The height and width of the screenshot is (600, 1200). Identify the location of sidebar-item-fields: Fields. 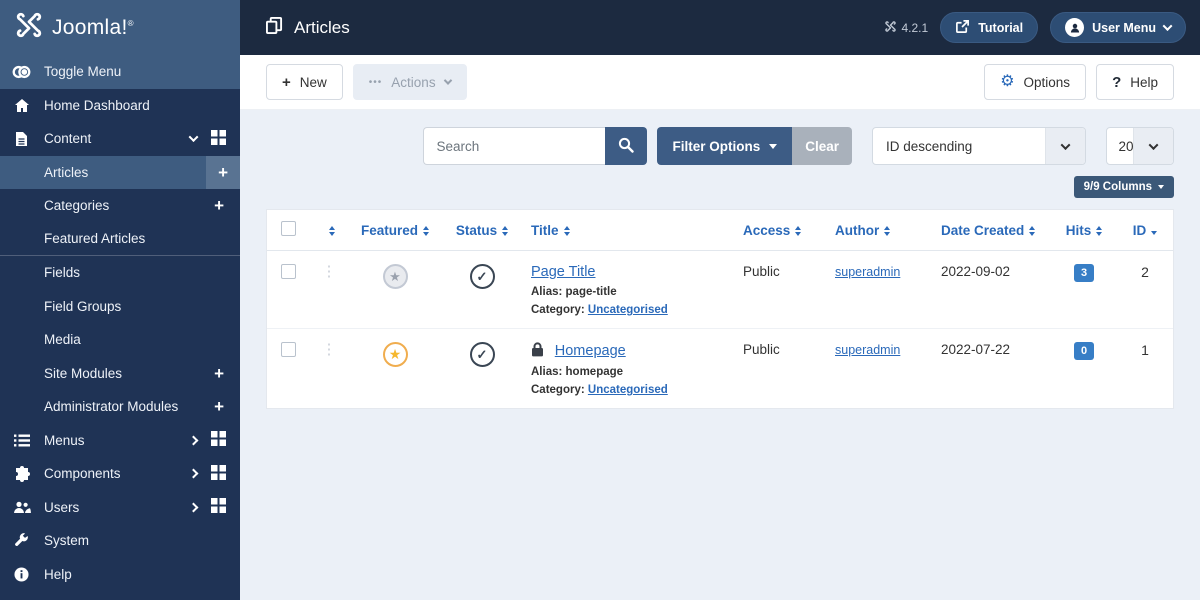
(120, 273).